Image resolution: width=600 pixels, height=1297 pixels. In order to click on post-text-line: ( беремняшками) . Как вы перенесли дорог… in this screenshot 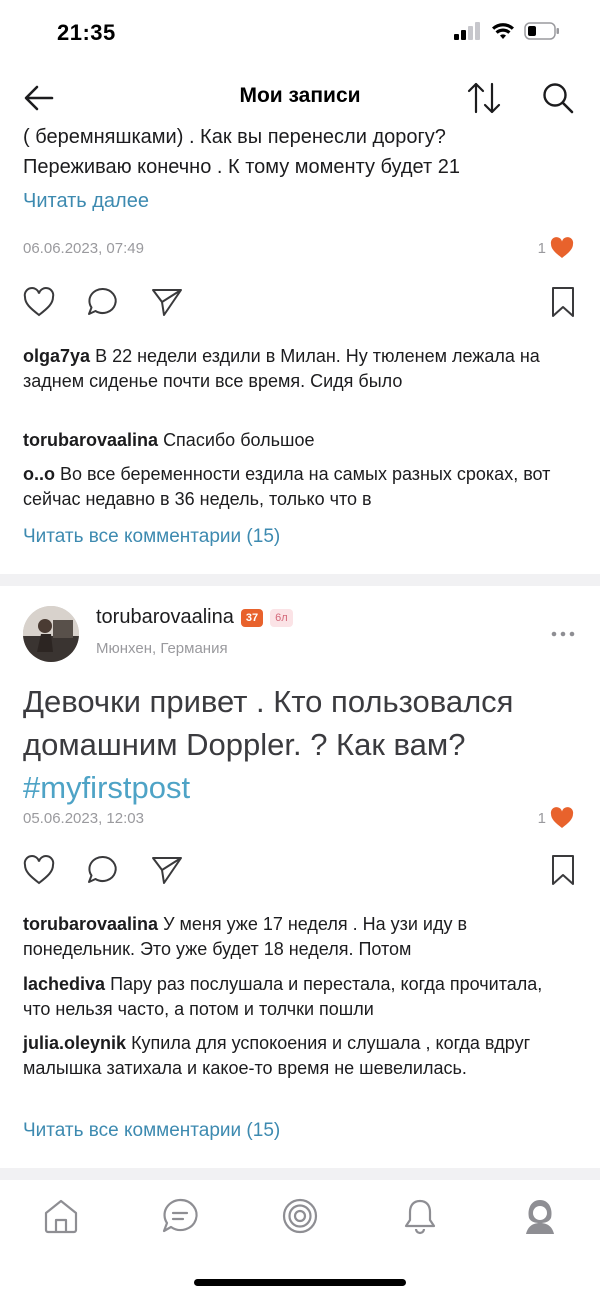, I will do `click(234, 137)`.